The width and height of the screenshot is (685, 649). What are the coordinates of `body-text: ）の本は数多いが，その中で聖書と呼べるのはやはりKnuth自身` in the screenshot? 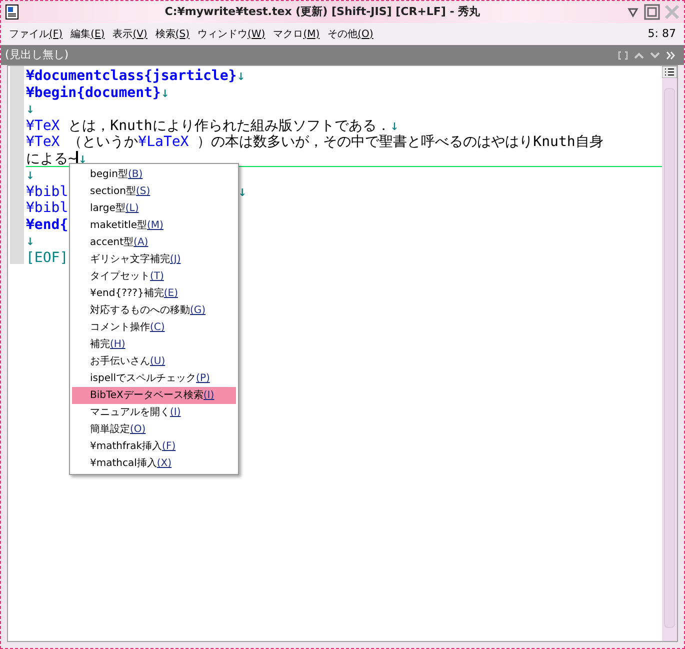 It's located at (400, 142).